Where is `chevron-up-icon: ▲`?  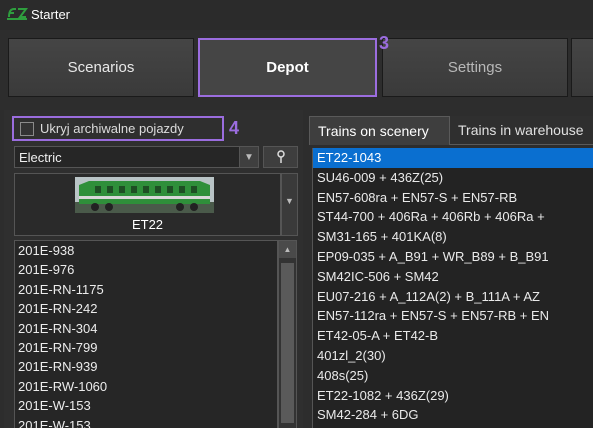
chevron-up-icon: ▲ is located at coordinates (287, 249).